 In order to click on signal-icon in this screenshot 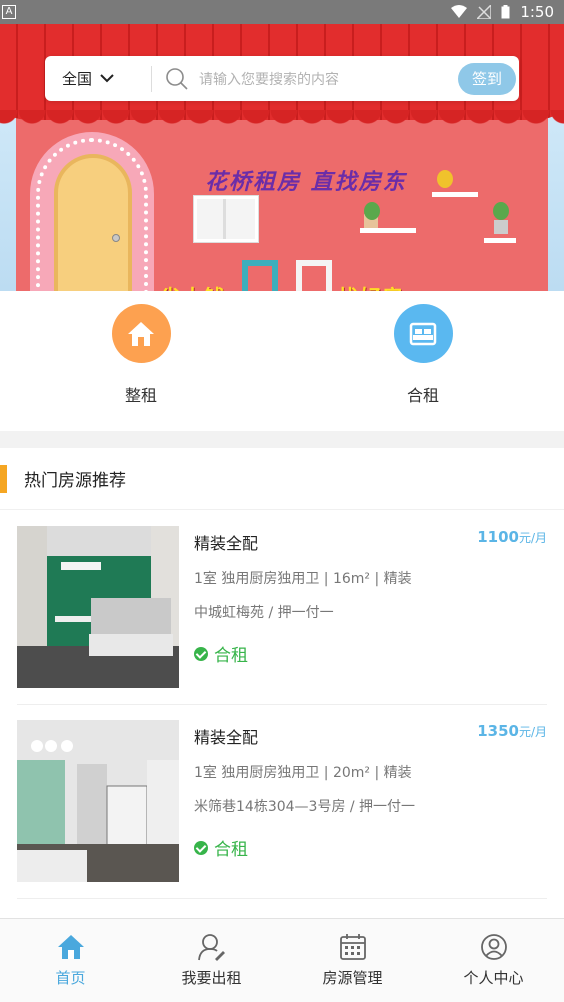, I will do `click(484, 12)`.